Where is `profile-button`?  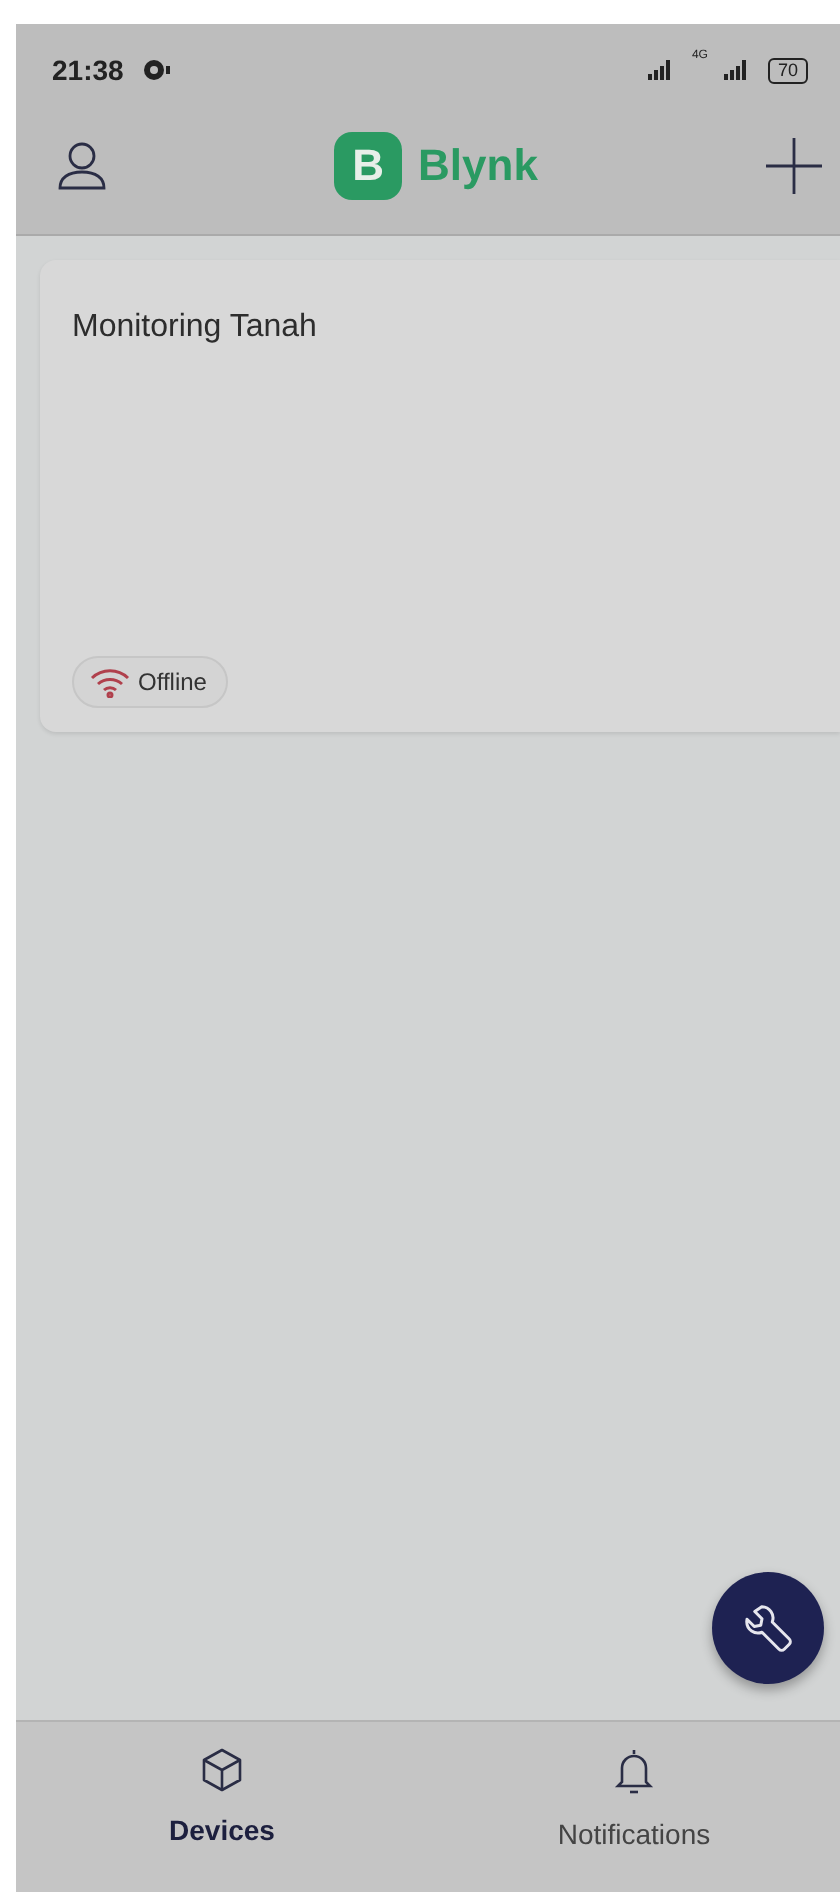 profile-button is located at coordinates (82, 165).